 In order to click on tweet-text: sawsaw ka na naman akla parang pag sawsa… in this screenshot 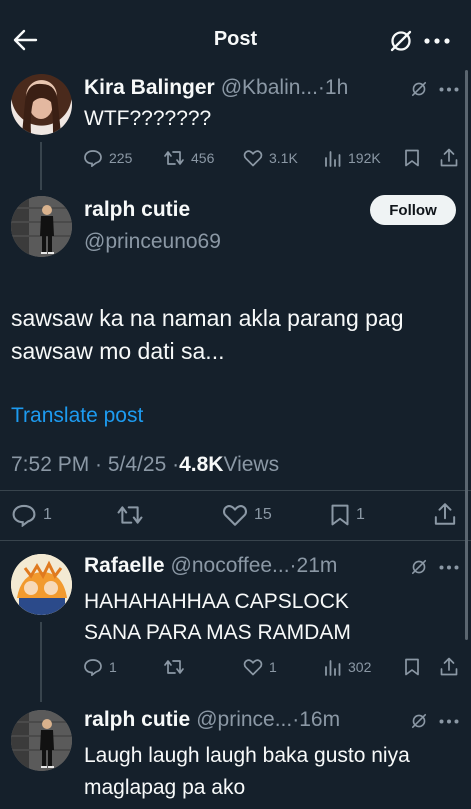, I will do `click(207, 334)`.